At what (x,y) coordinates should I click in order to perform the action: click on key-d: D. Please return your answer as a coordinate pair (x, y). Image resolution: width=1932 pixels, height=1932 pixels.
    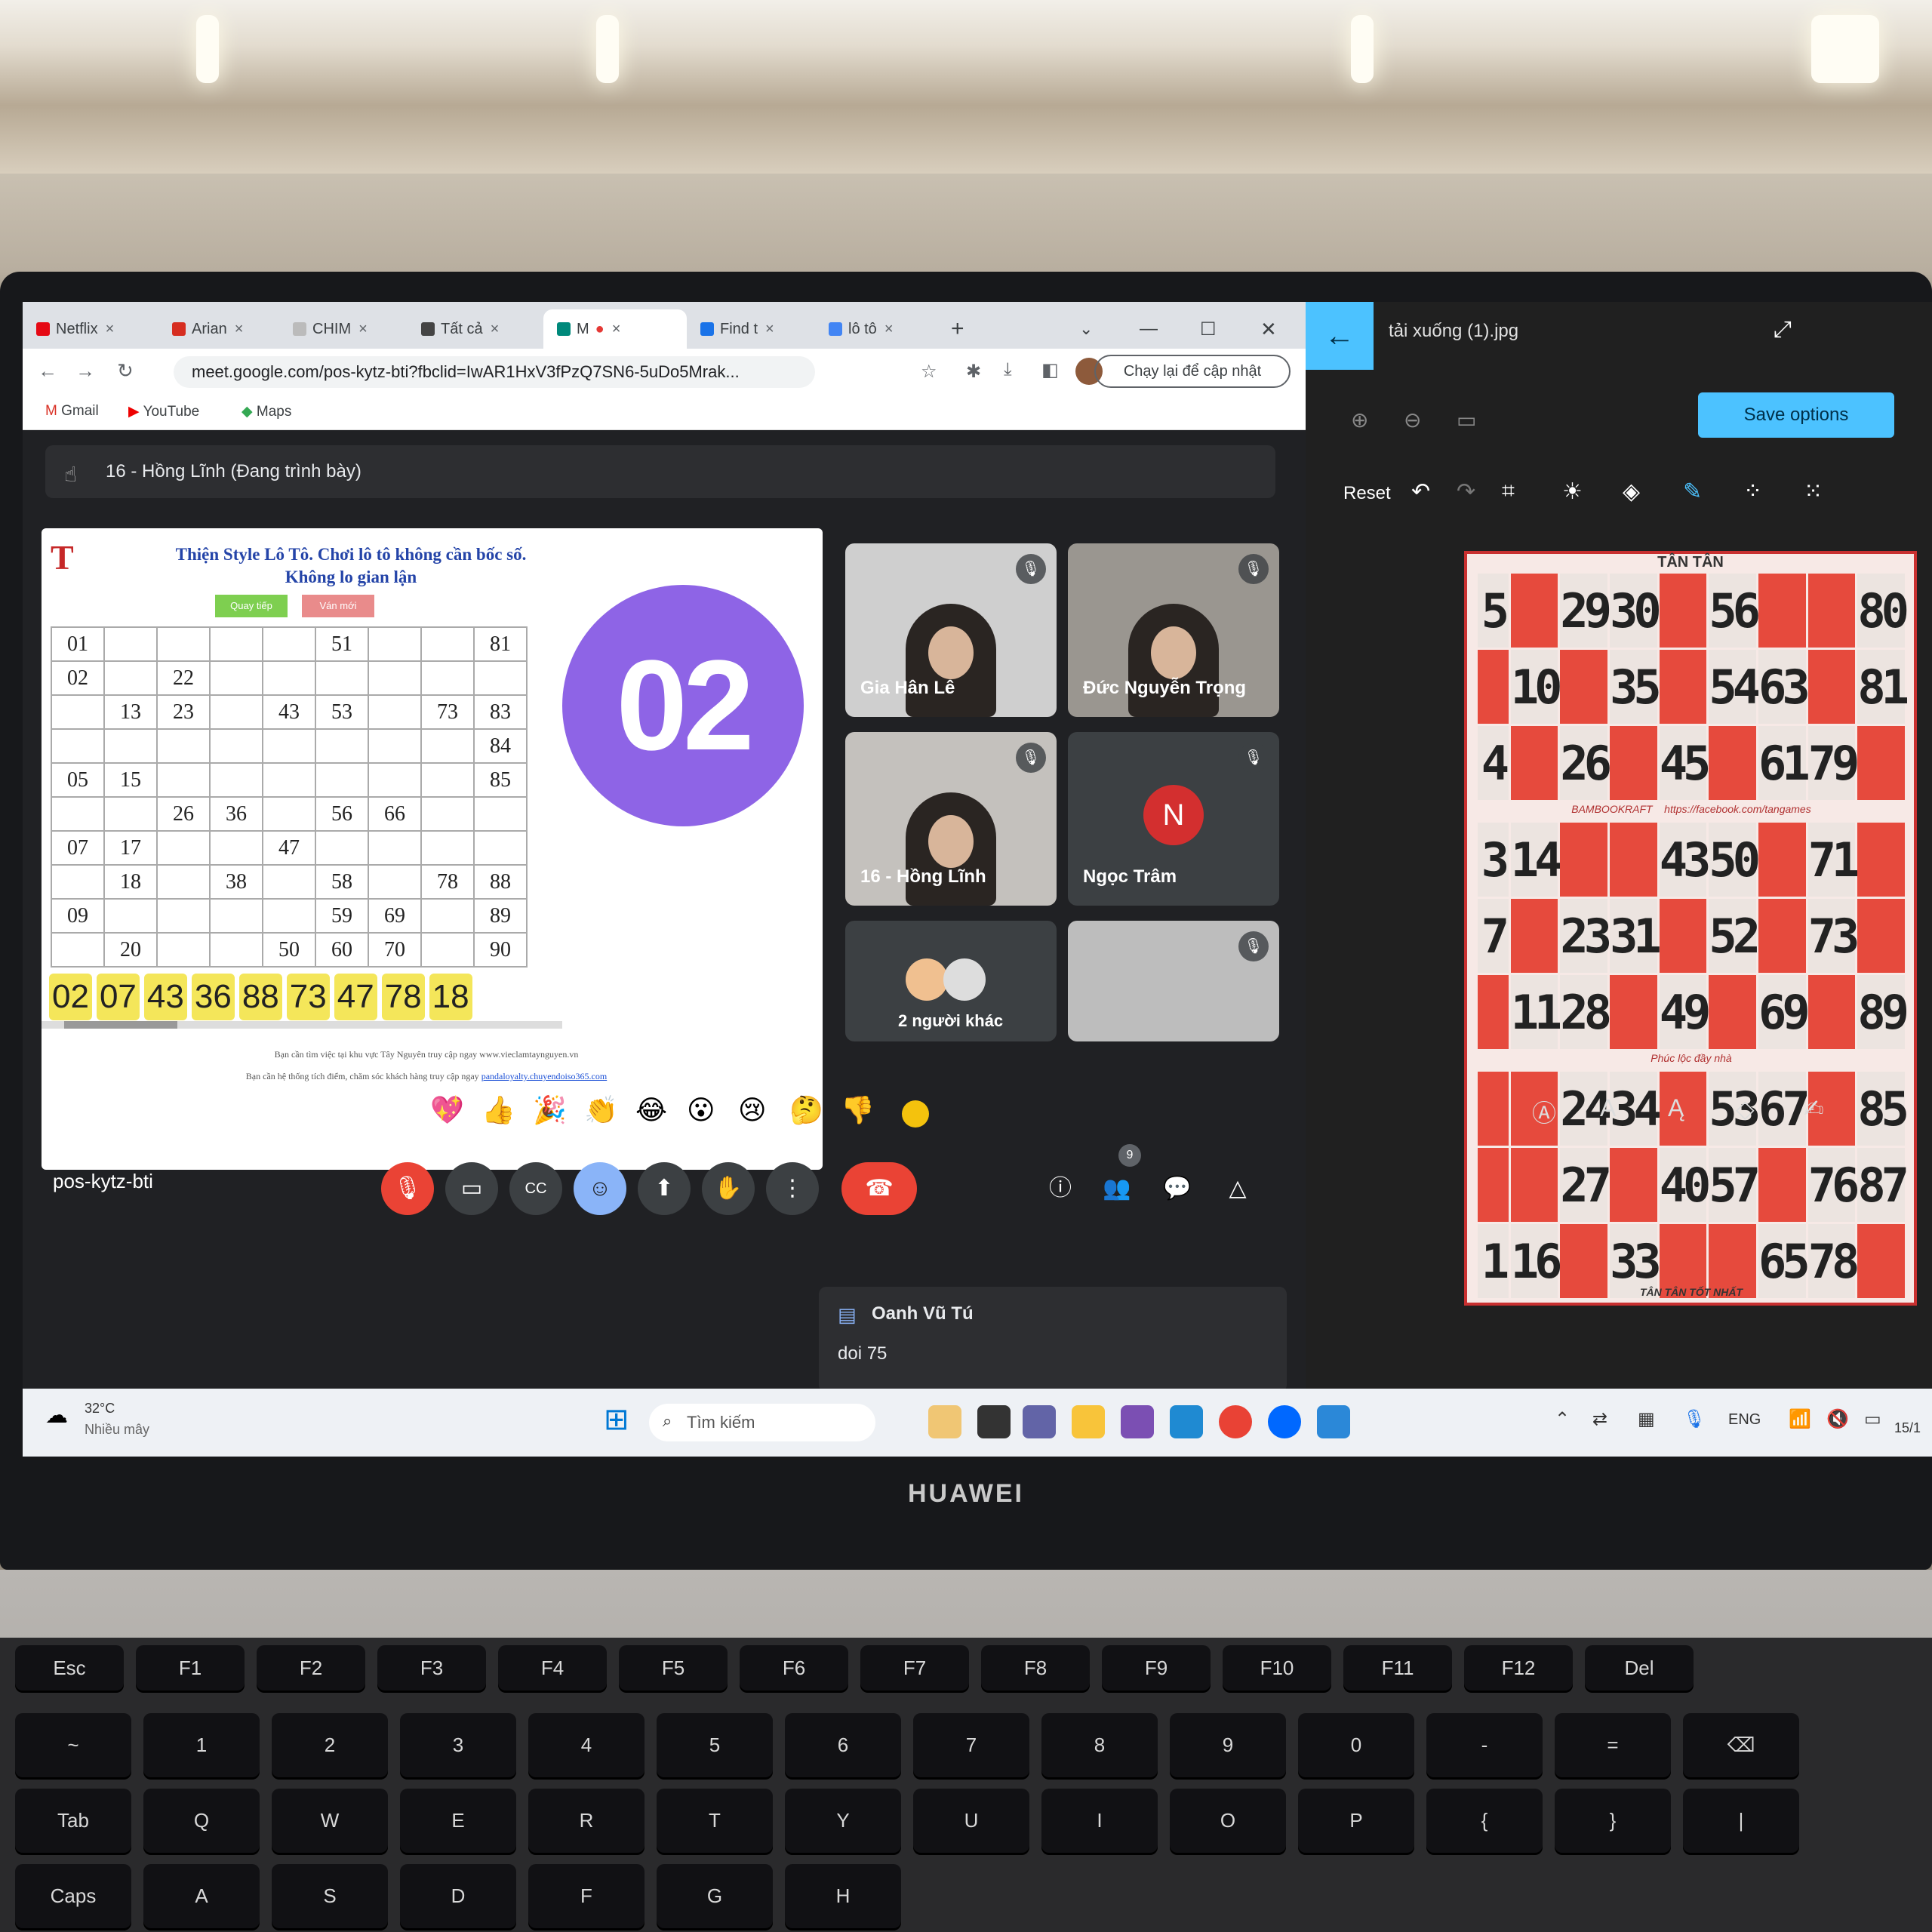
    Looking at the image, I should click on (458, 1896).